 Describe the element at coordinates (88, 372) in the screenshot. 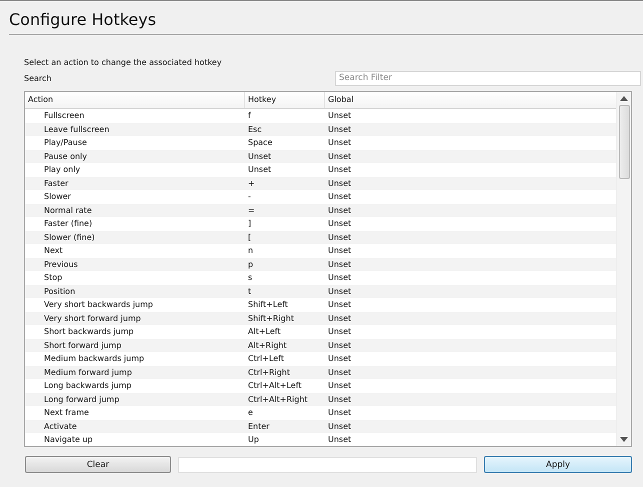

I see `table-cell-text: Medium forward jump` at that location.